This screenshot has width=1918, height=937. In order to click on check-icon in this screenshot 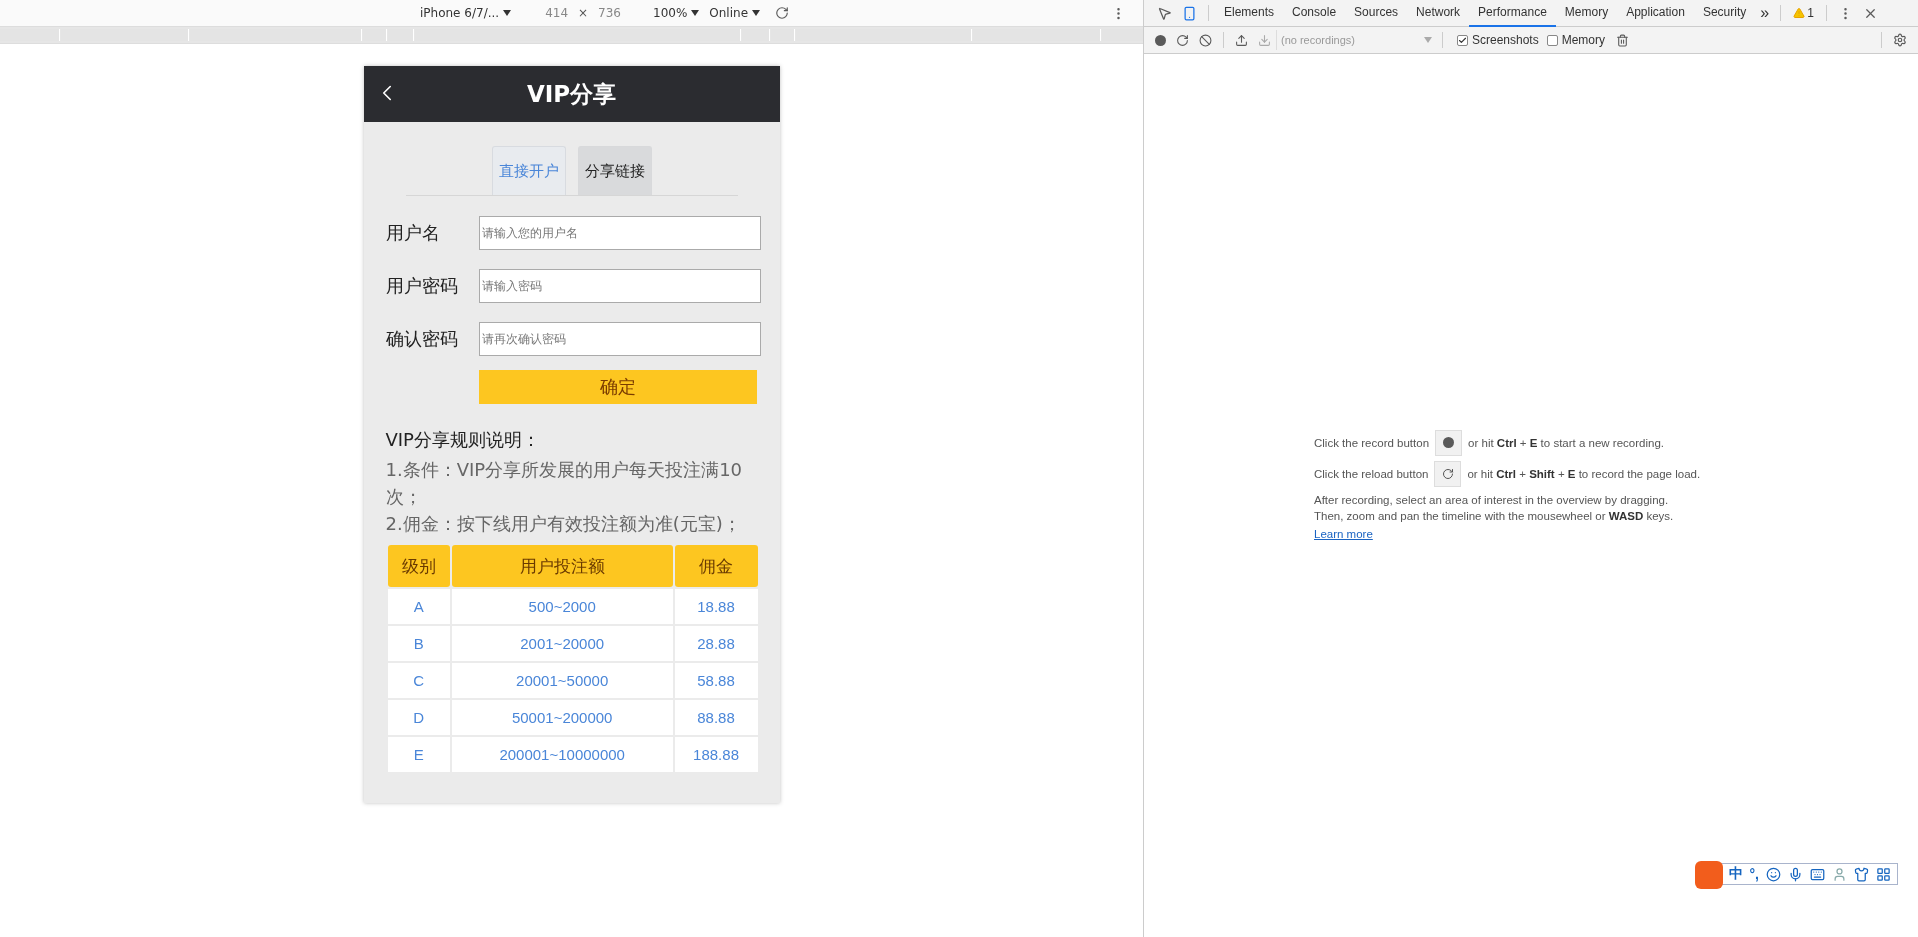, I will do `click(1462, 40)`.